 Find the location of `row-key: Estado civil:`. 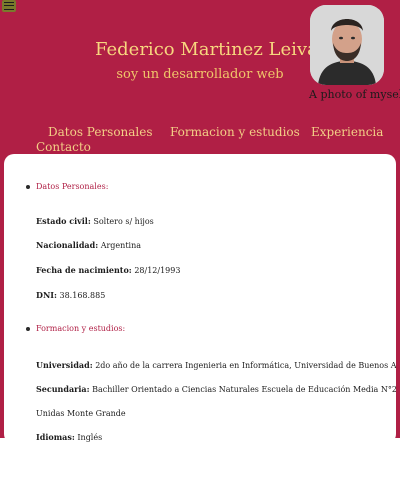

row-key: Estado civil: is located at coordinates (63, 221).